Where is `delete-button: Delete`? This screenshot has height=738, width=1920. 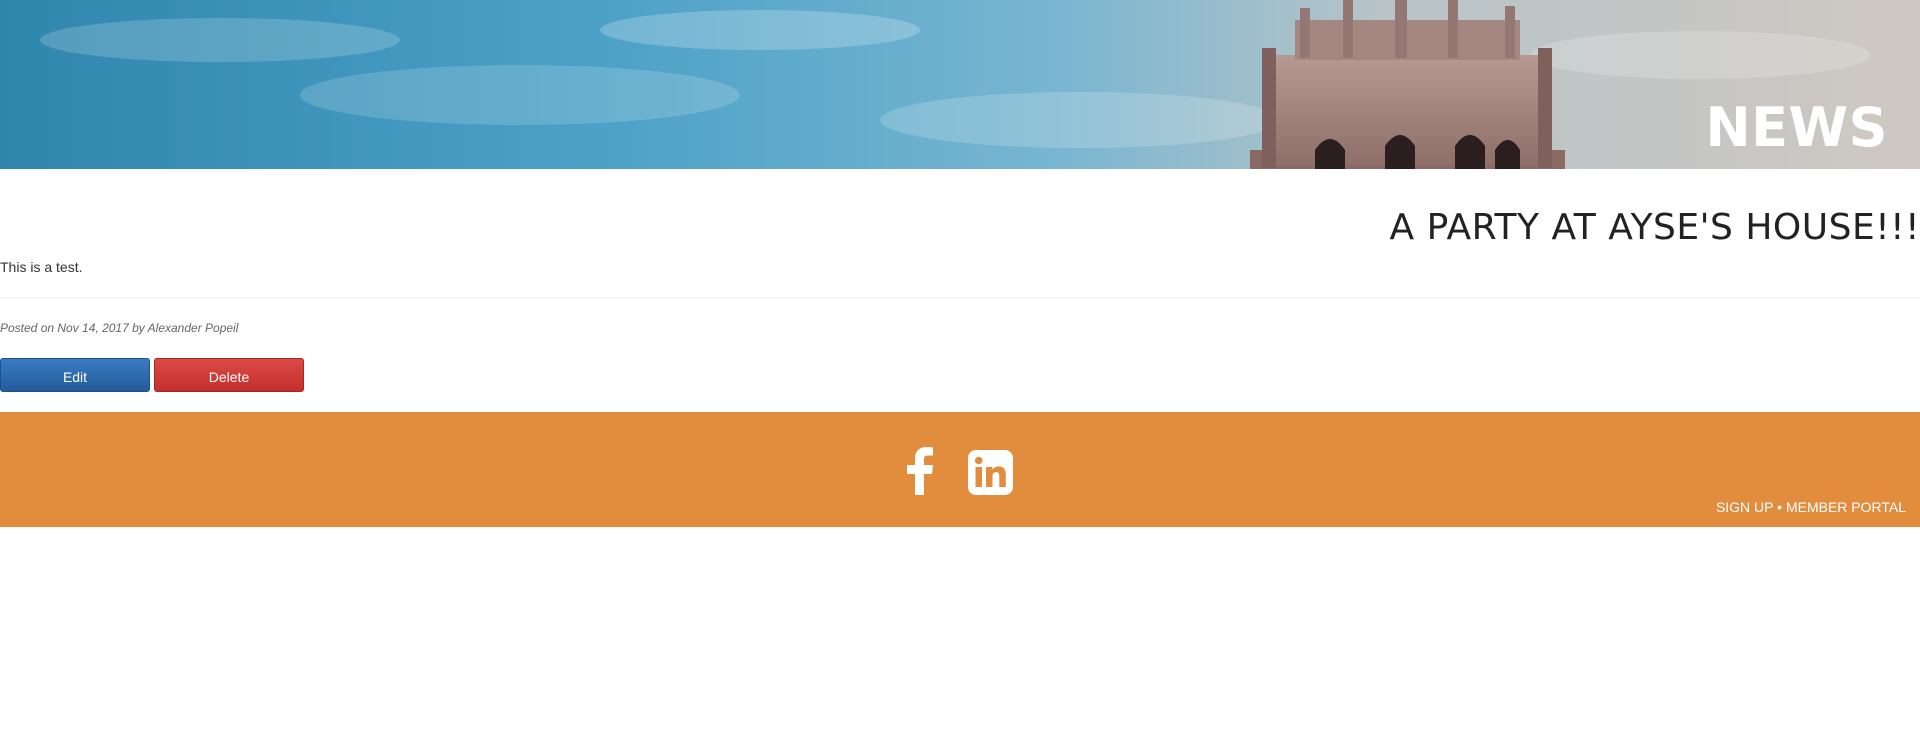 delete-button: Delete is located at coordinates (229, 375).